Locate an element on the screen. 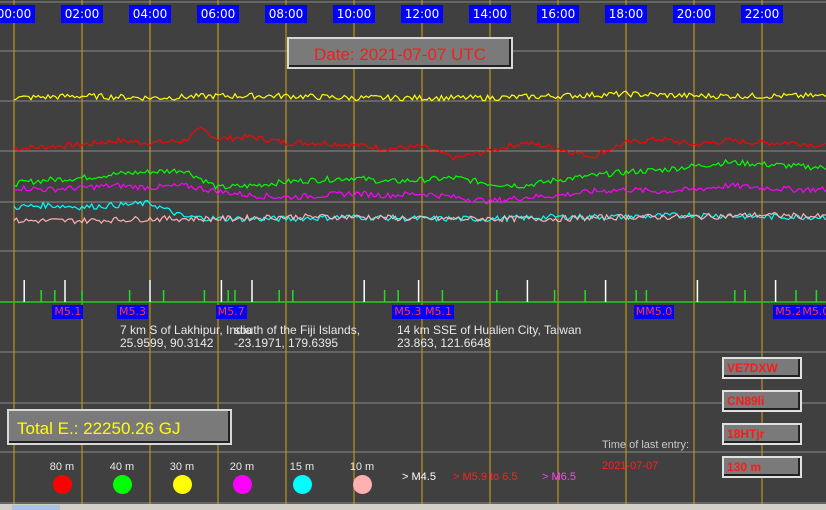  series-line-10m is located at coordinates (419, 218).